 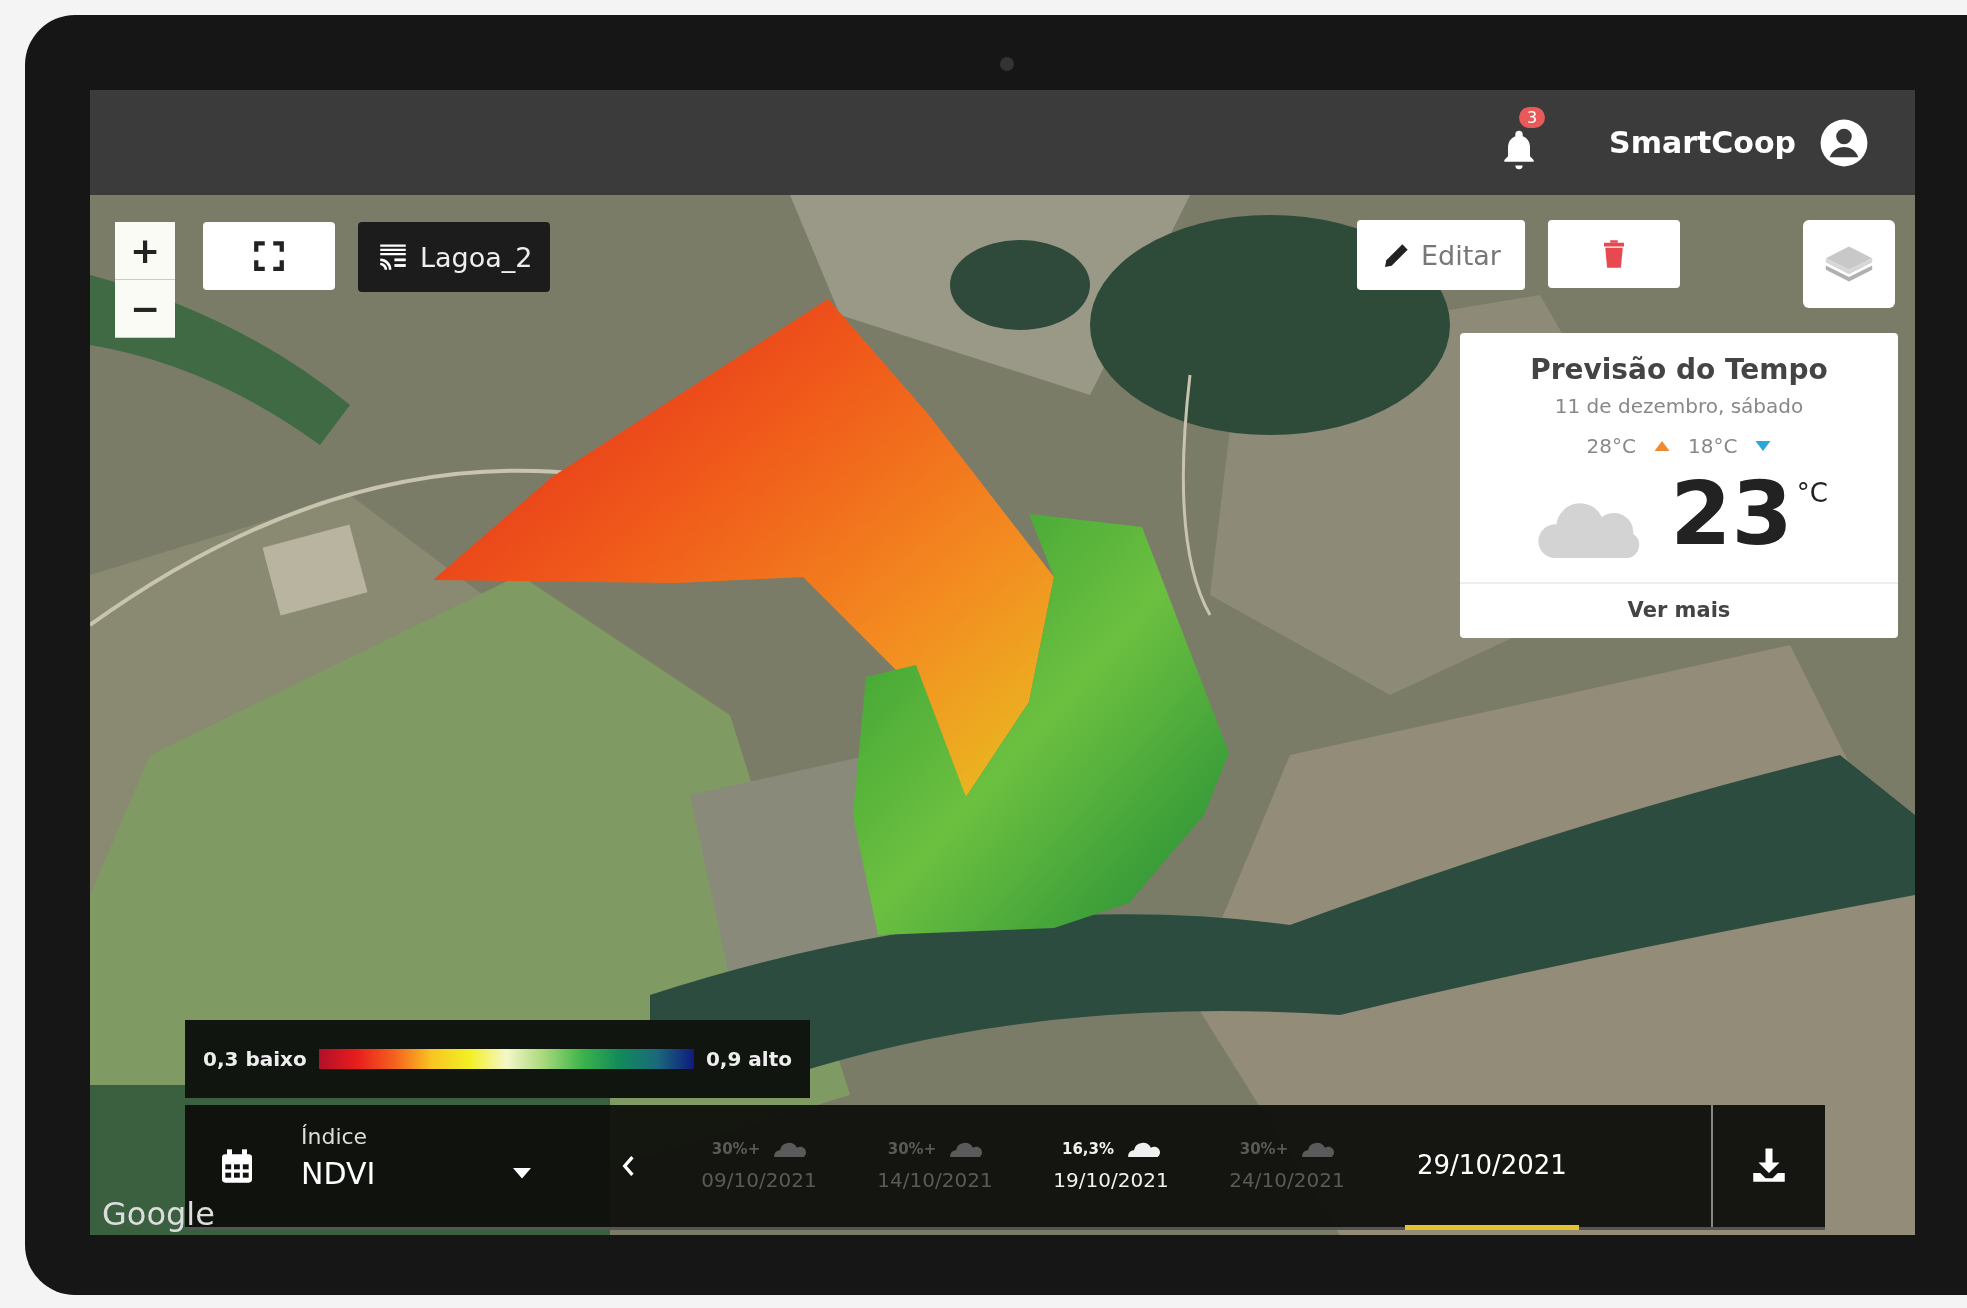 I want to click on field-name-button: Lagoa_2, so click(x=454, y=257).